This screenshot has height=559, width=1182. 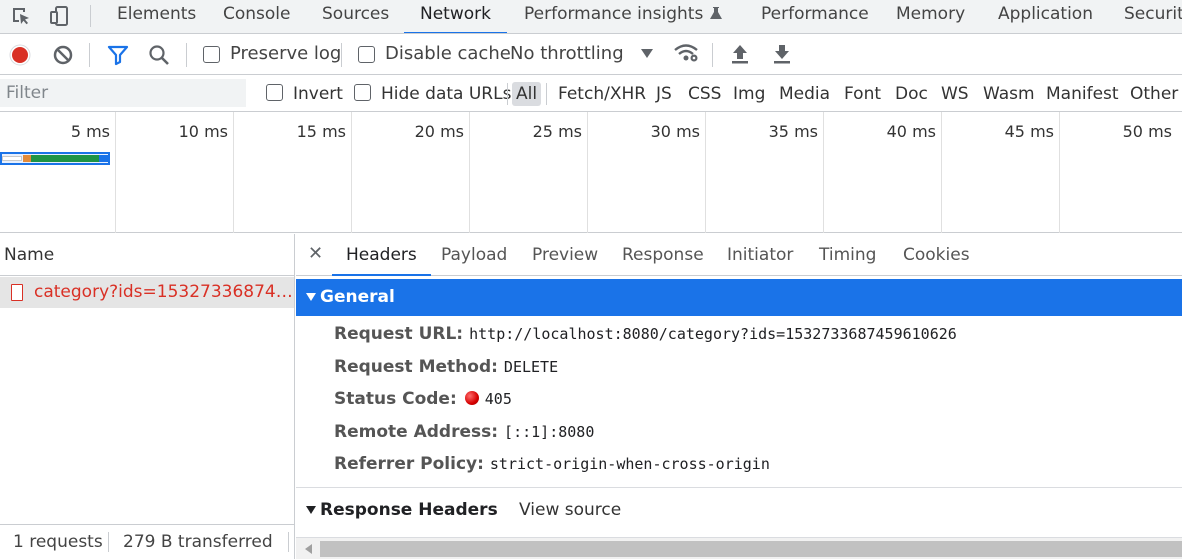 What do you see at coordinates (147, 379) in the screenshot?
I see `request-list: Name category?ids=1532733687459610626` at bounding box center [147, 379].